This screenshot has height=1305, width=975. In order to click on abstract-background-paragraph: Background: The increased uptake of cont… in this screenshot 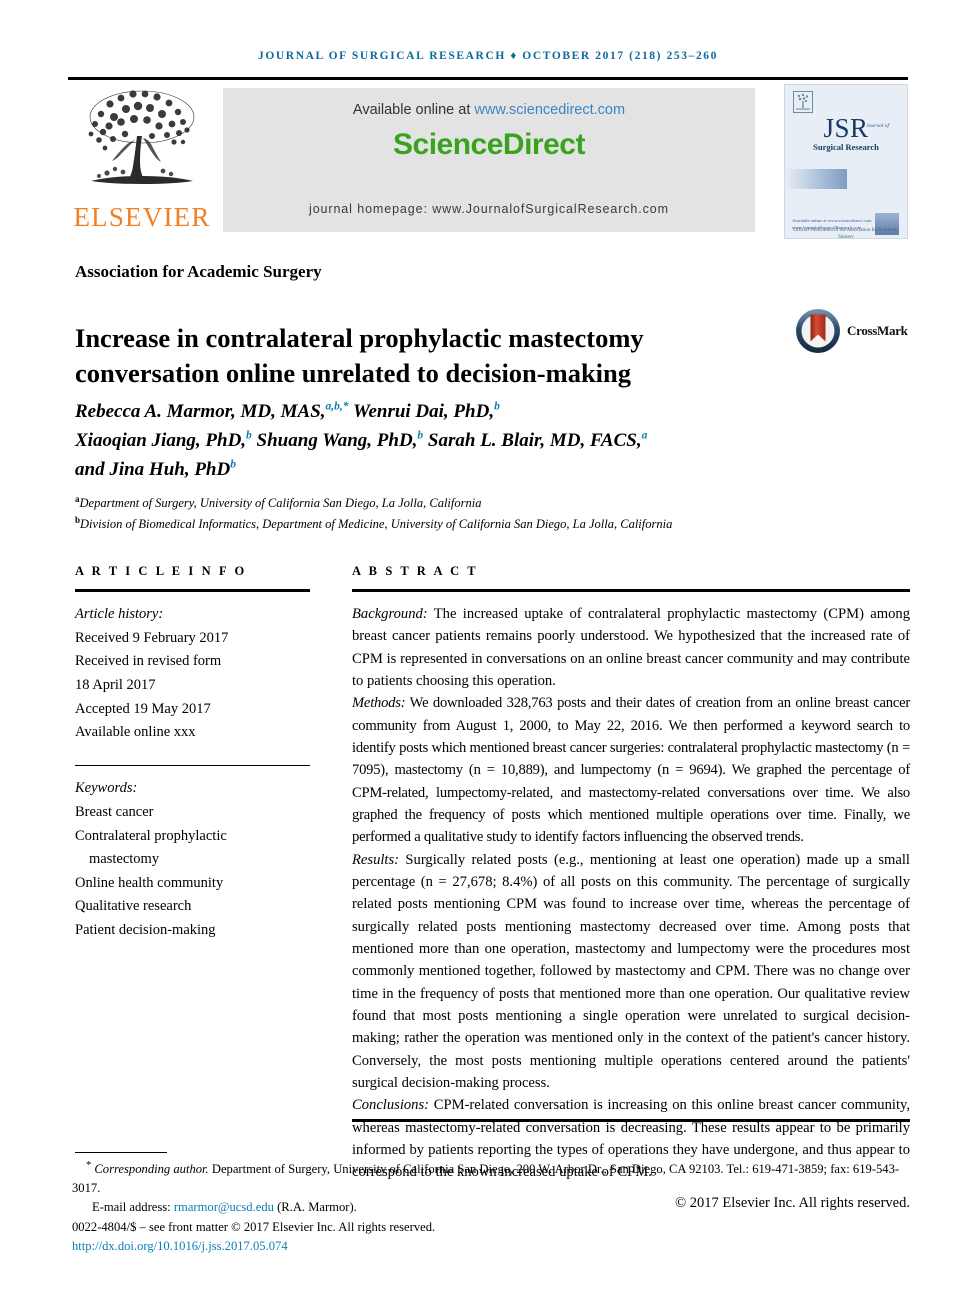, I will do `click(631, 647)`.